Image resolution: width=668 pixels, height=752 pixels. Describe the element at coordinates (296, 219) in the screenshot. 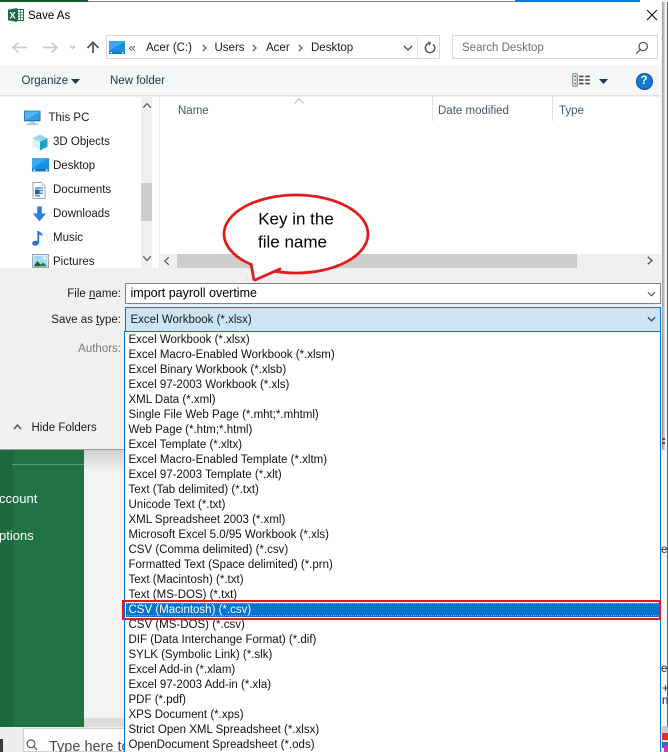

I see `svg-text: Key in the` at that location.